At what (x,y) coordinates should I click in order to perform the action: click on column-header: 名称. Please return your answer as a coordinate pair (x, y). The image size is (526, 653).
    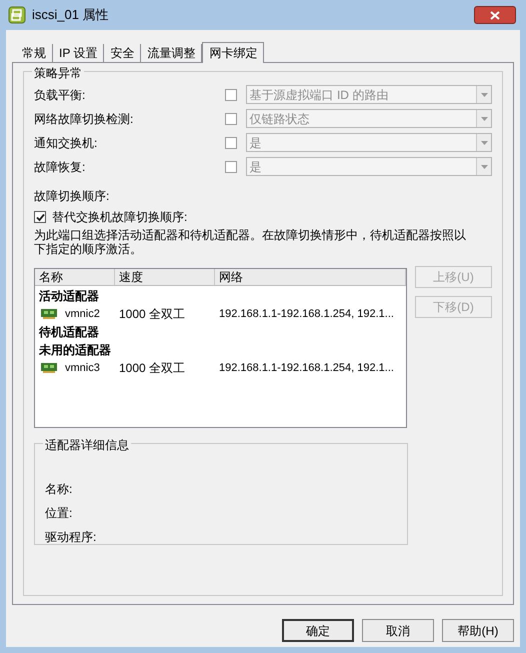
    Looking at the image, I should click on (75, 277).